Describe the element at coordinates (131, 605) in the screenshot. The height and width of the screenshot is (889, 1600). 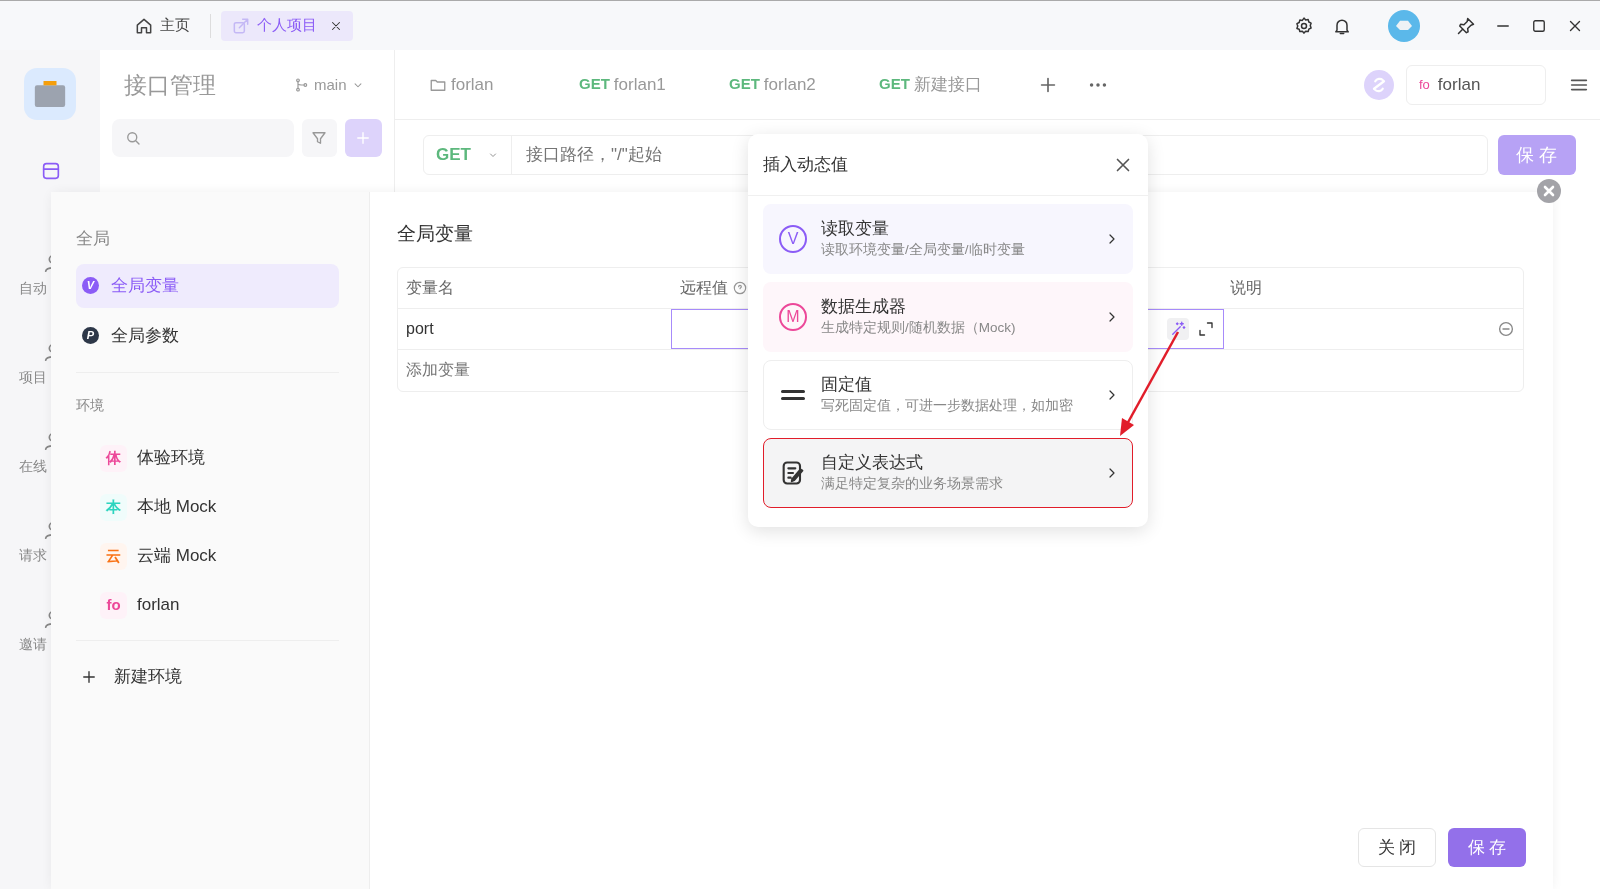
I see `environment-item: fo forlan` at that location.